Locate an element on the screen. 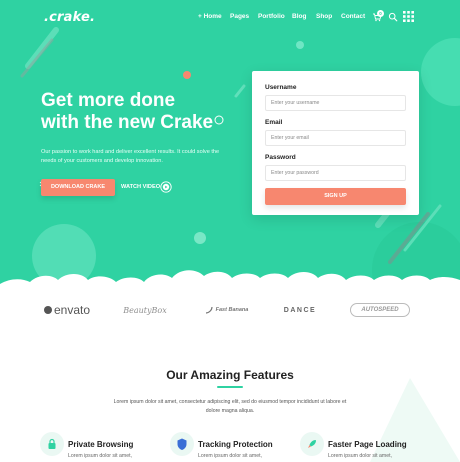  rocket-icon is located at coordinates (312, 444).